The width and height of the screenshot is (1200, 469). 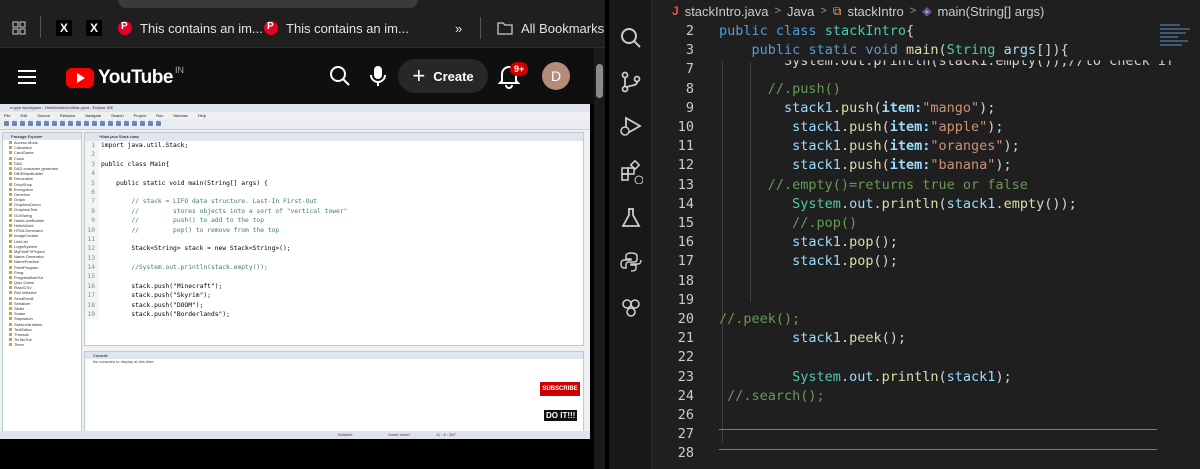 I want to click on code-line: stack1.push(item:"oranges");, so click(x=869, y=146).